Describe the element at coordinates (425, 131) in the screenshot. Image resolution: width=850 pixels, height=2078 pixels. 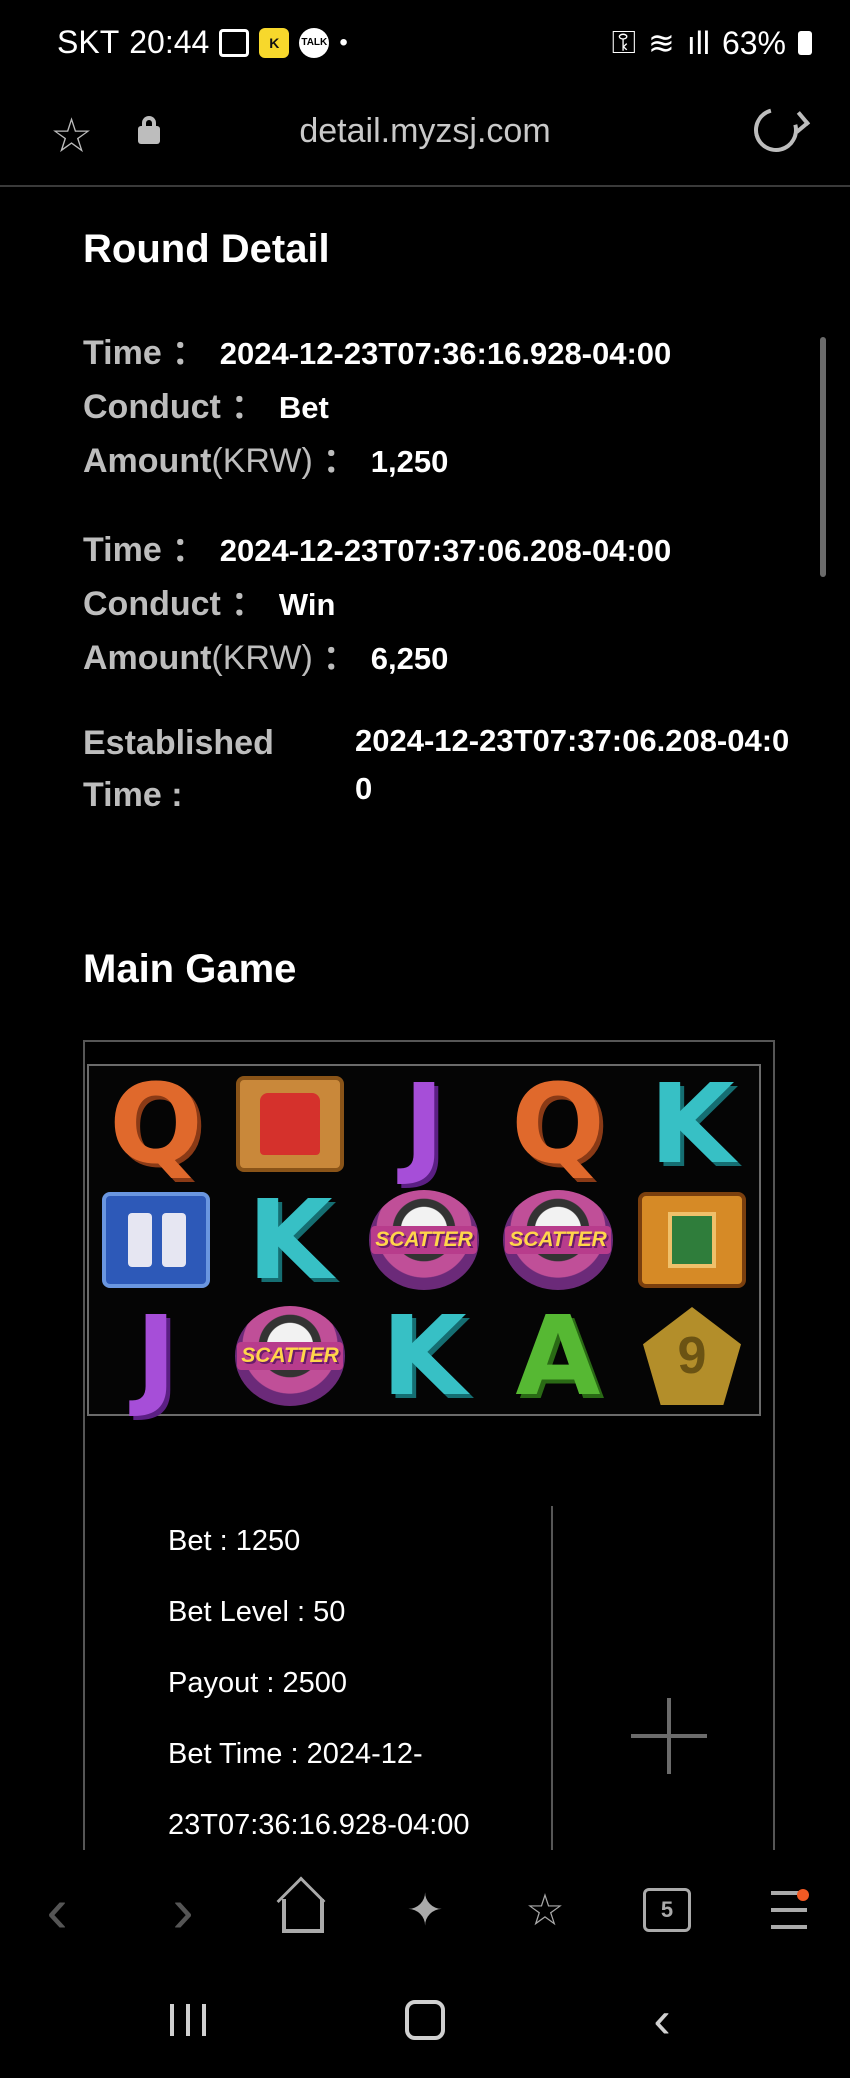
I see `url-text: detail.myzsj.com` at that location.